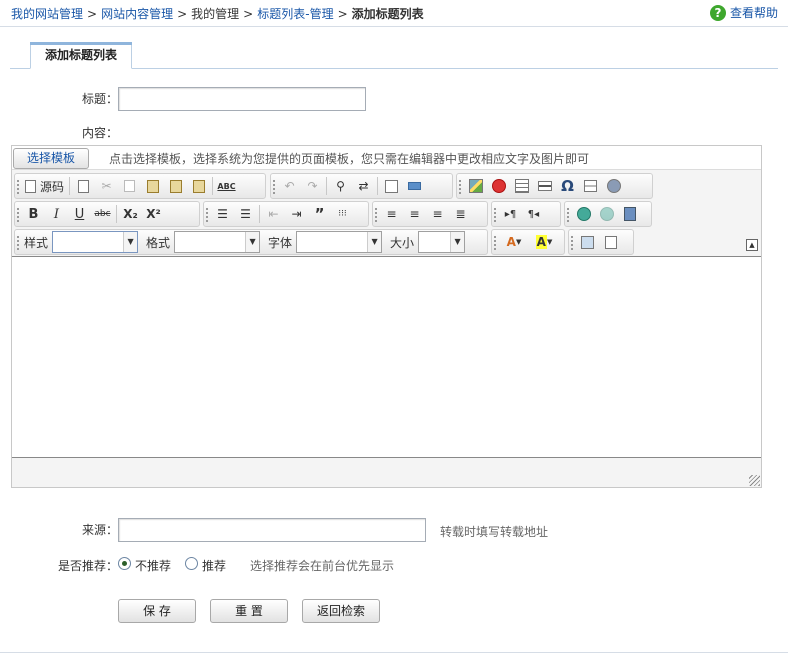  I want to click on source-button: 源码, so click(44, 186).